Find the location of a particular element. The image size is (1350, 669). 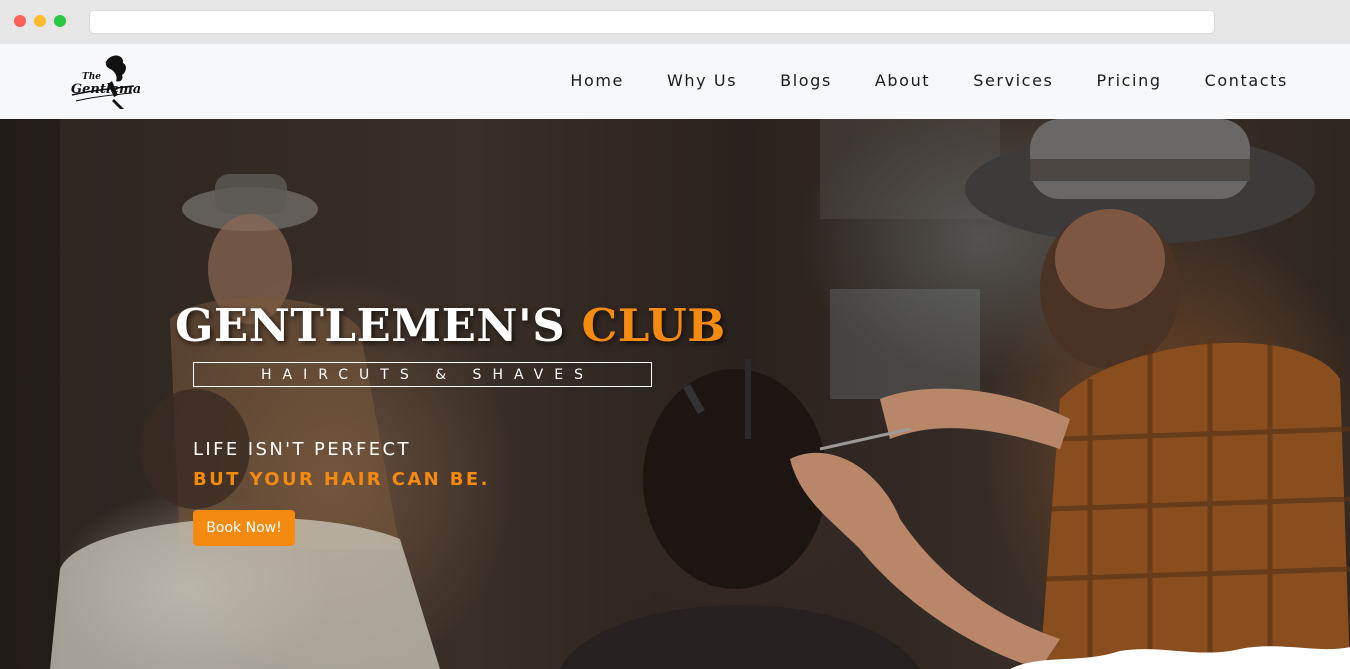

window-maximize-button is located at coordinates (60, 21).